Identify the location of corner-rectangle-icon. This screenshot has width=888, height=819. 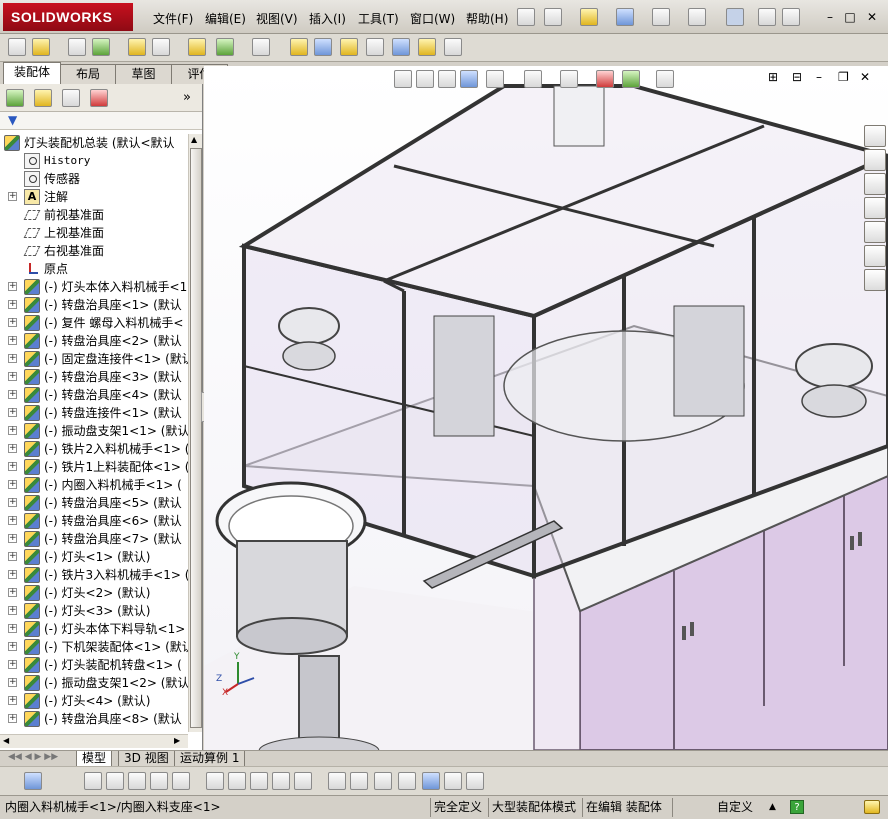
(281, 781).